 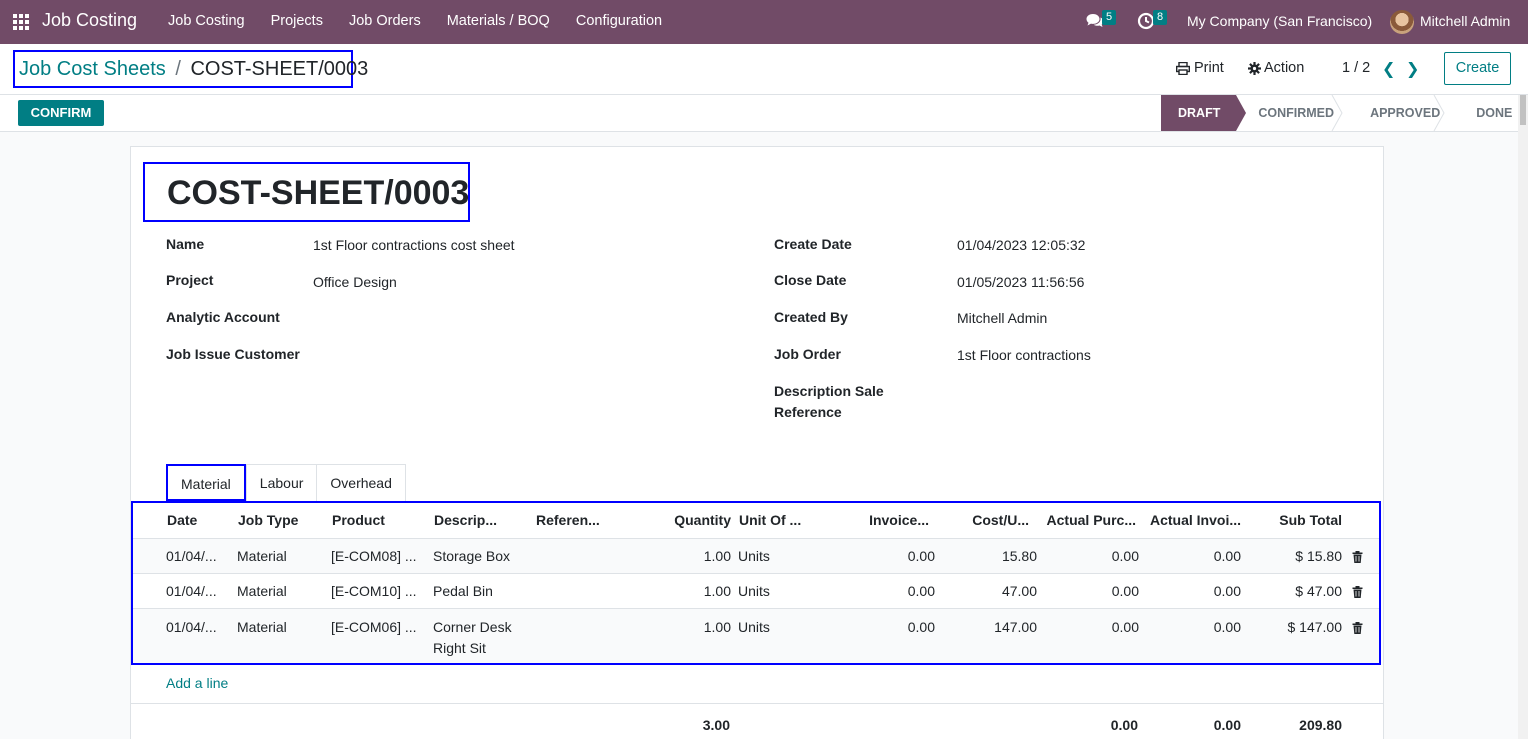 I want to click on pager-value: 1 / 2, so click(x=1356, y=68).